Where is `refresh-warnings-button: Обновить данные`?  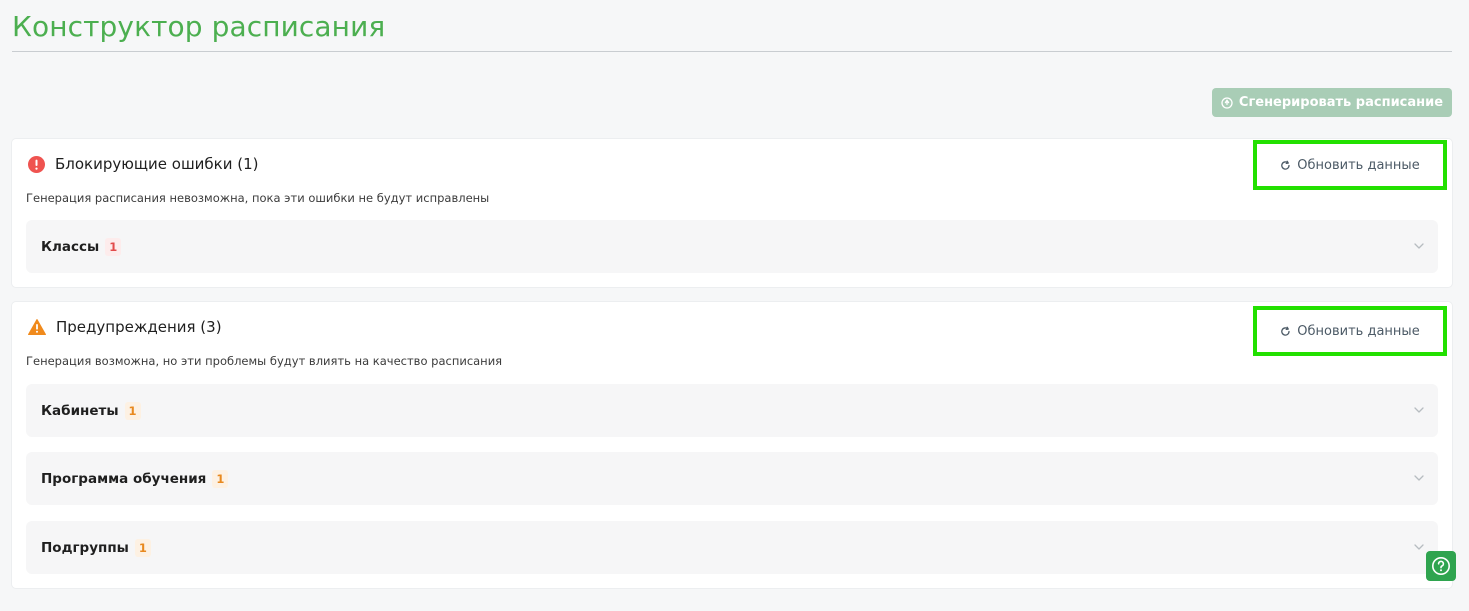
refresh-warnings-button: Обновить данные is located at coordinates (1350, 331).